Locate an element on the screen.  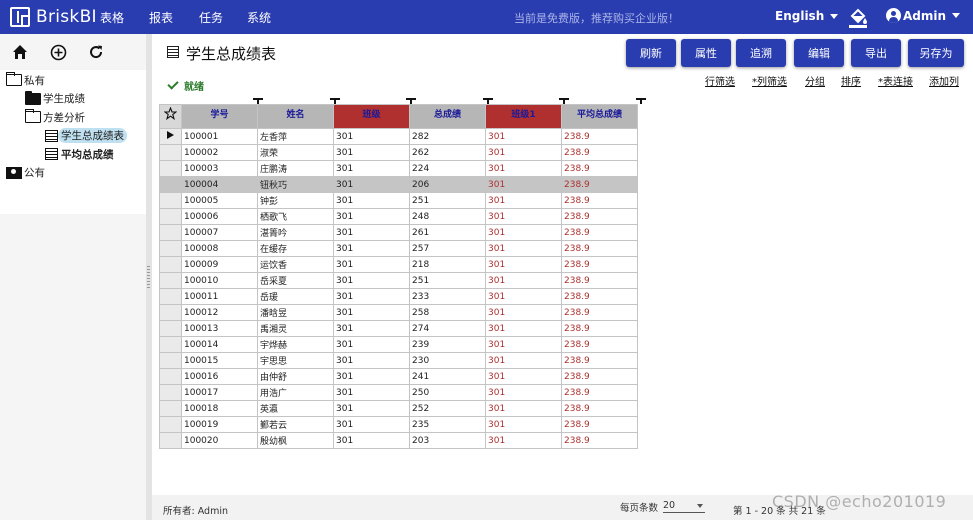
row-filter-link: 行筛选 is located at coordinates (720, 80).